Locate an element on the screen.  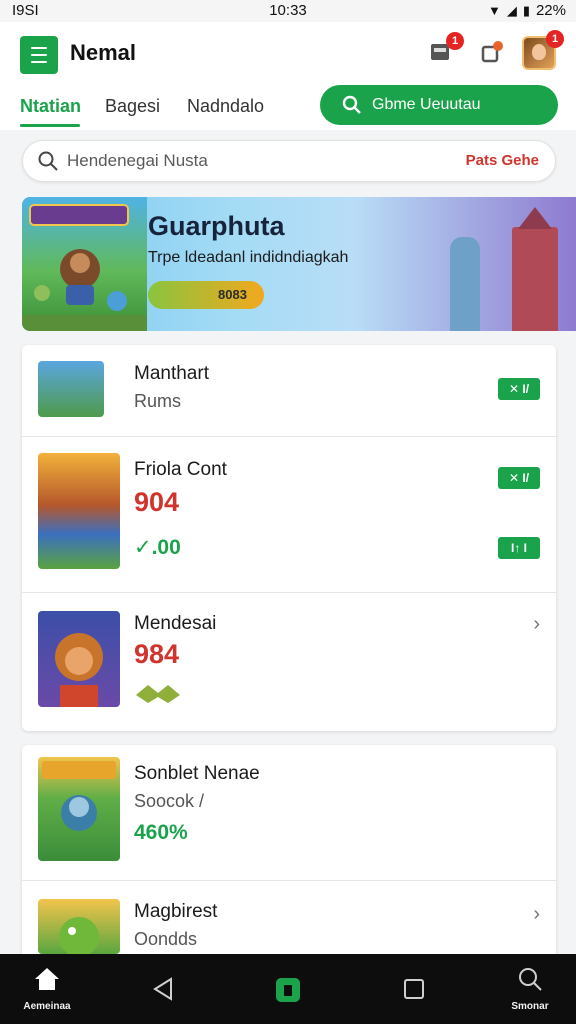
tab-bar: Ntatian Bagesi Nadndalo Gbme Ueuutau is located at coordinates (288, 107).